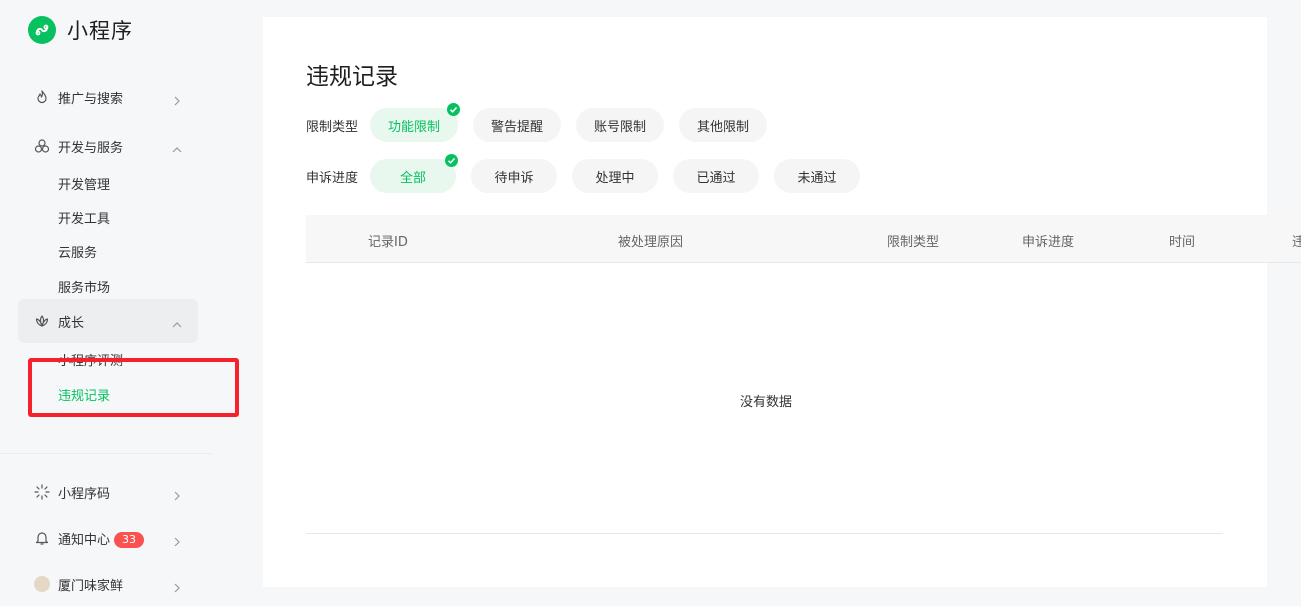 This screenshot has width=1301, height=606. What do you see at coordinates (77, 251) in the screenshot?
I see `sidebar-subitem-cloud-service: 云服务` at bounding box center [77, 251].